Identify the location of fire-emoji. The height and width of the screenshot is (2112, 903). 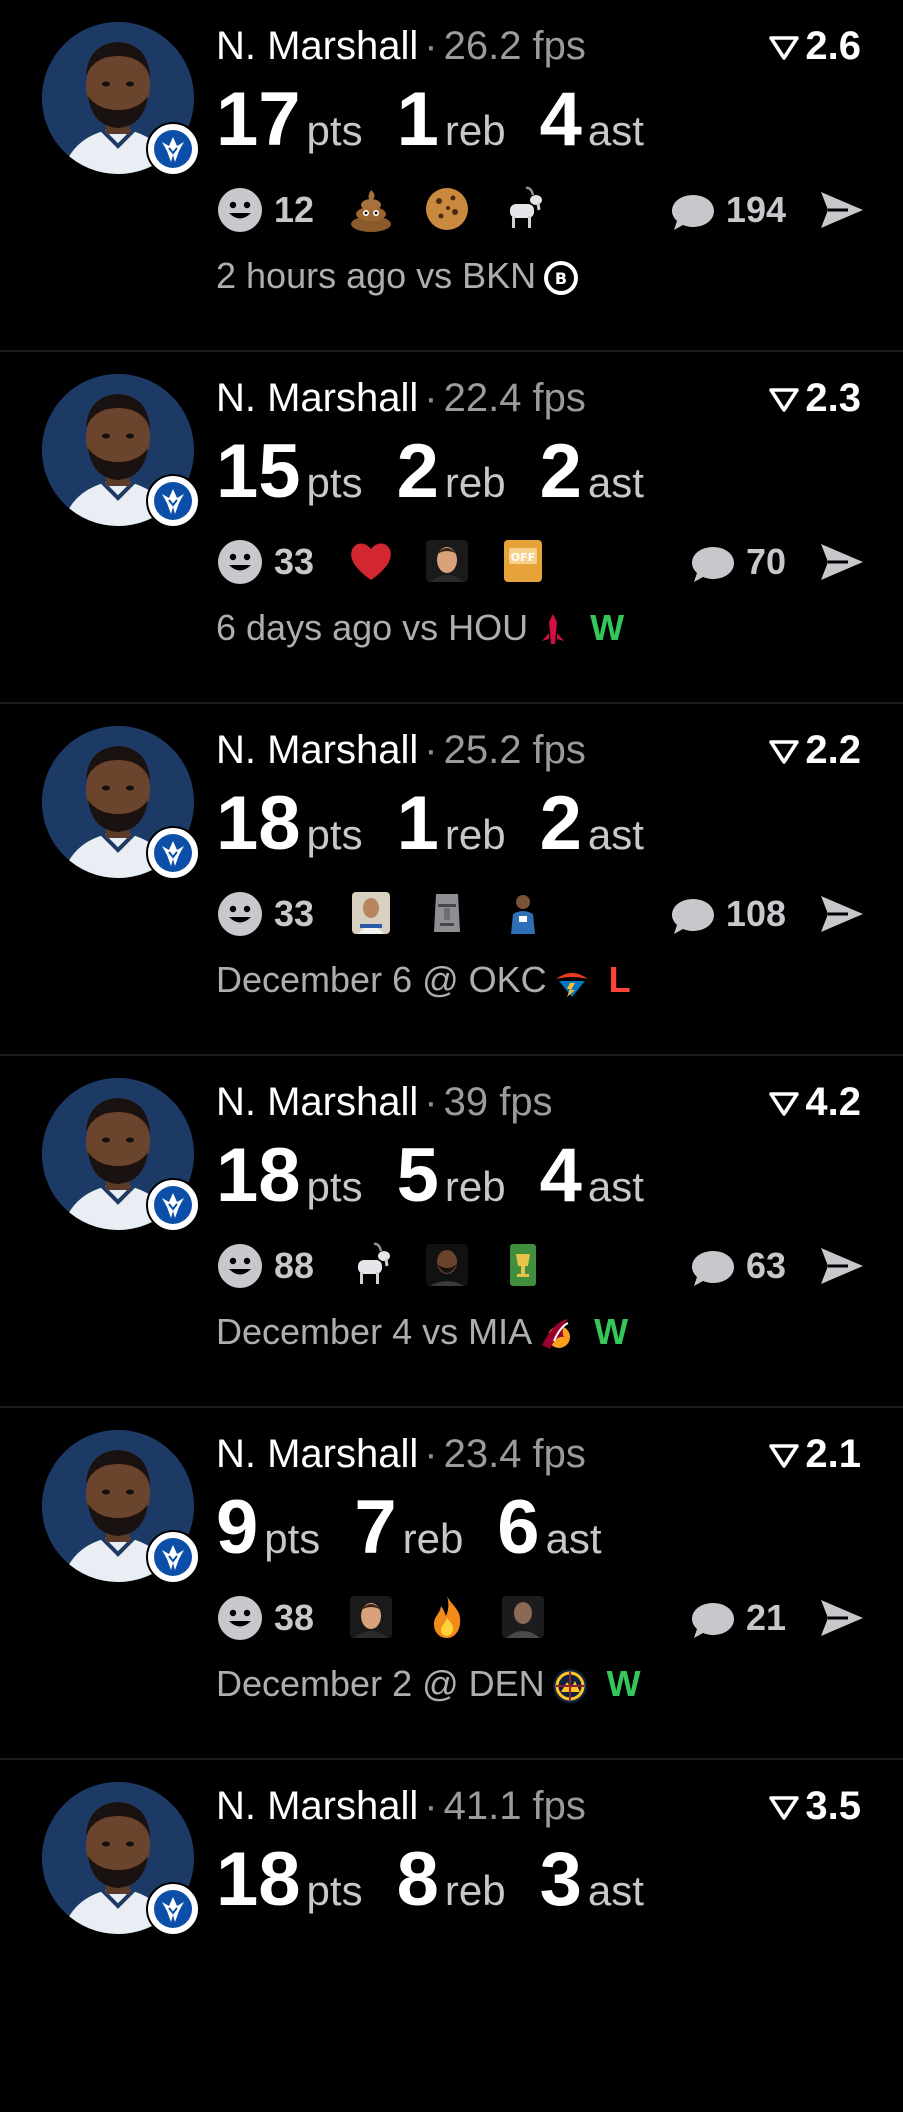
(447, 1617).